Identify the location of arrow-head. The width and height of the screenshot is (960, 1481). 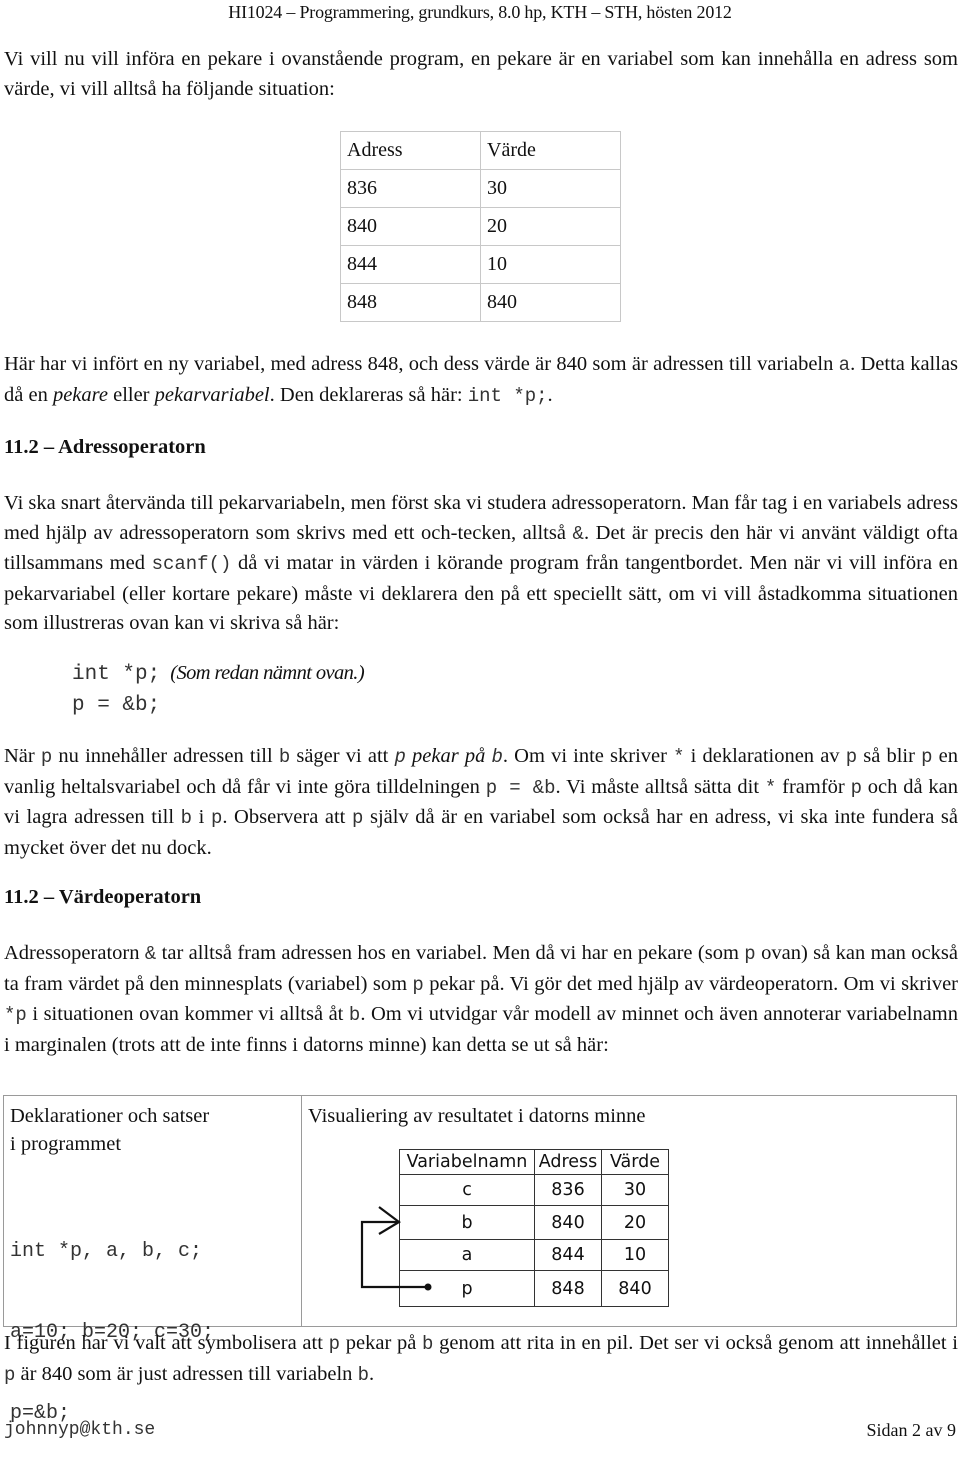
(389, 1220).